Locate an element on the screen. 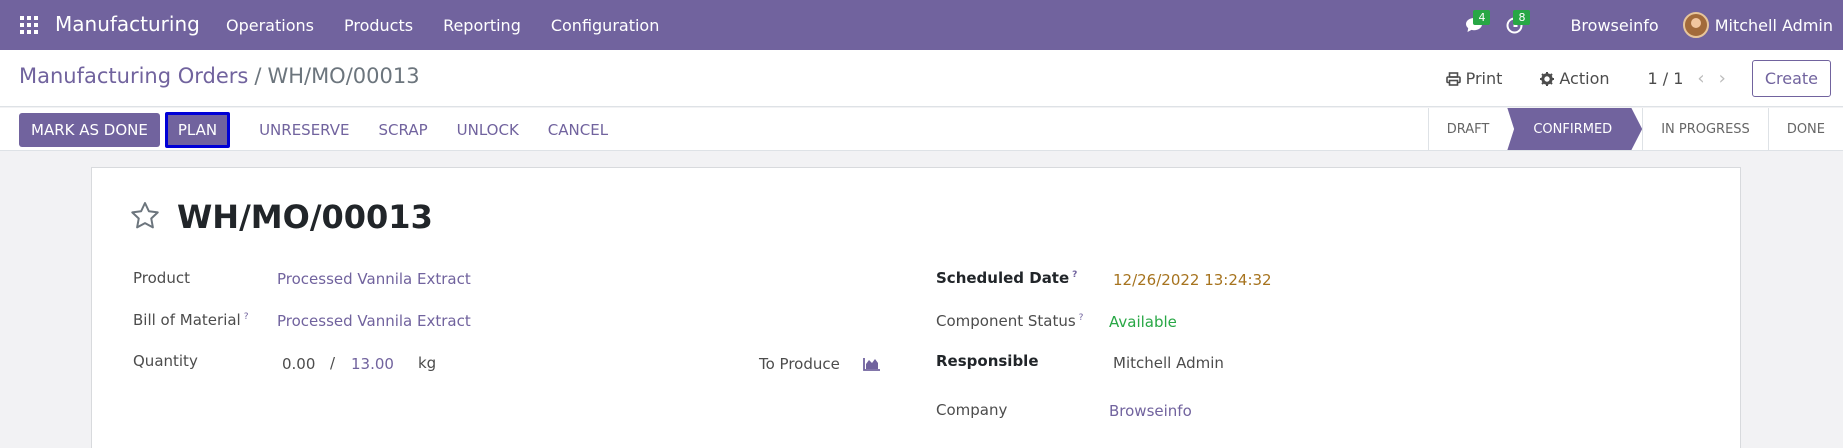 The height and width of the screenshot is (448, 1843). stage-bar: DRAFT CONFIRMED IN PROGRESS DONE is located at coordinates (1635, 129).